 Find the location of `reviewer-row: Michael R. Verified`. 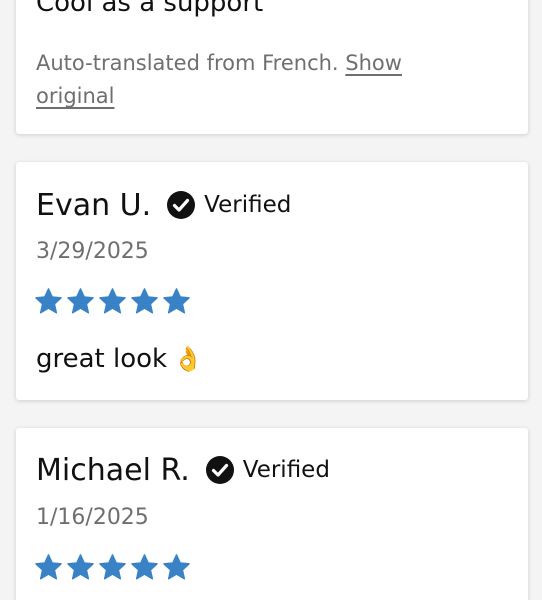

reviewer-row: Michael R. Verified is located at coordinates (183, 470).